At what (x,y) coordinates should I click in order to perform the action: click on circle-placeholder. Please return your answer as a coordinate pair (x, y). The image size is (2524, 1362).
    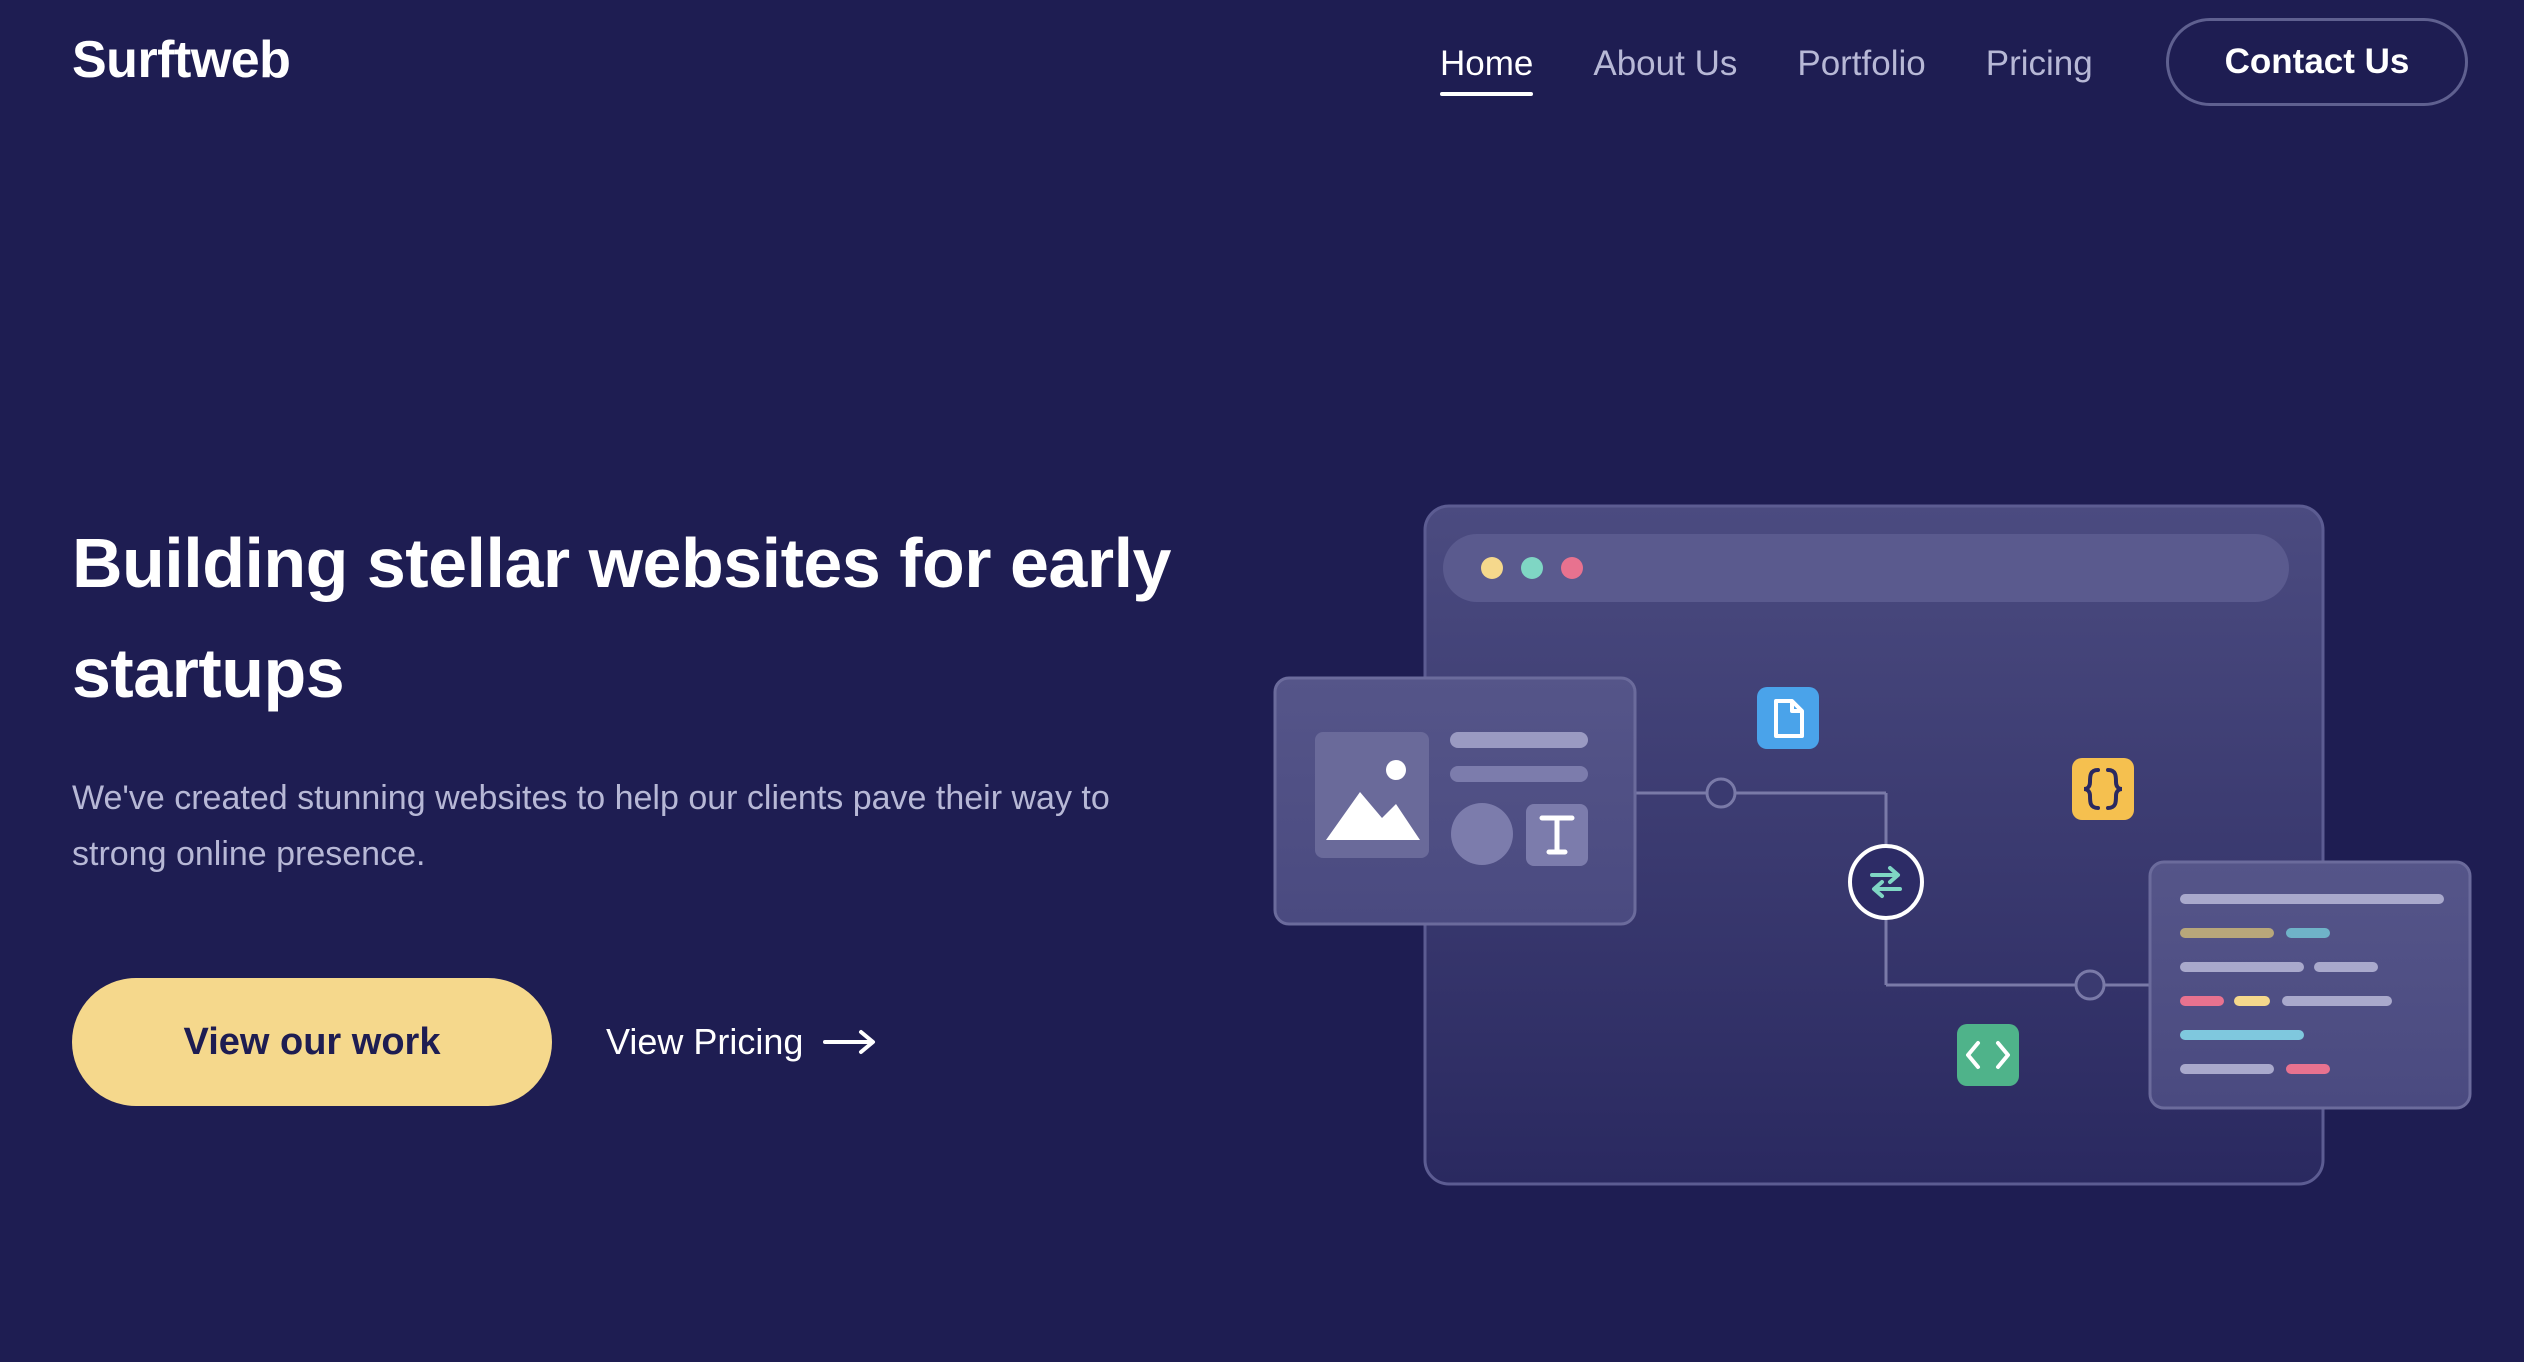
    Looking at the image, I should click on (1482, 834).